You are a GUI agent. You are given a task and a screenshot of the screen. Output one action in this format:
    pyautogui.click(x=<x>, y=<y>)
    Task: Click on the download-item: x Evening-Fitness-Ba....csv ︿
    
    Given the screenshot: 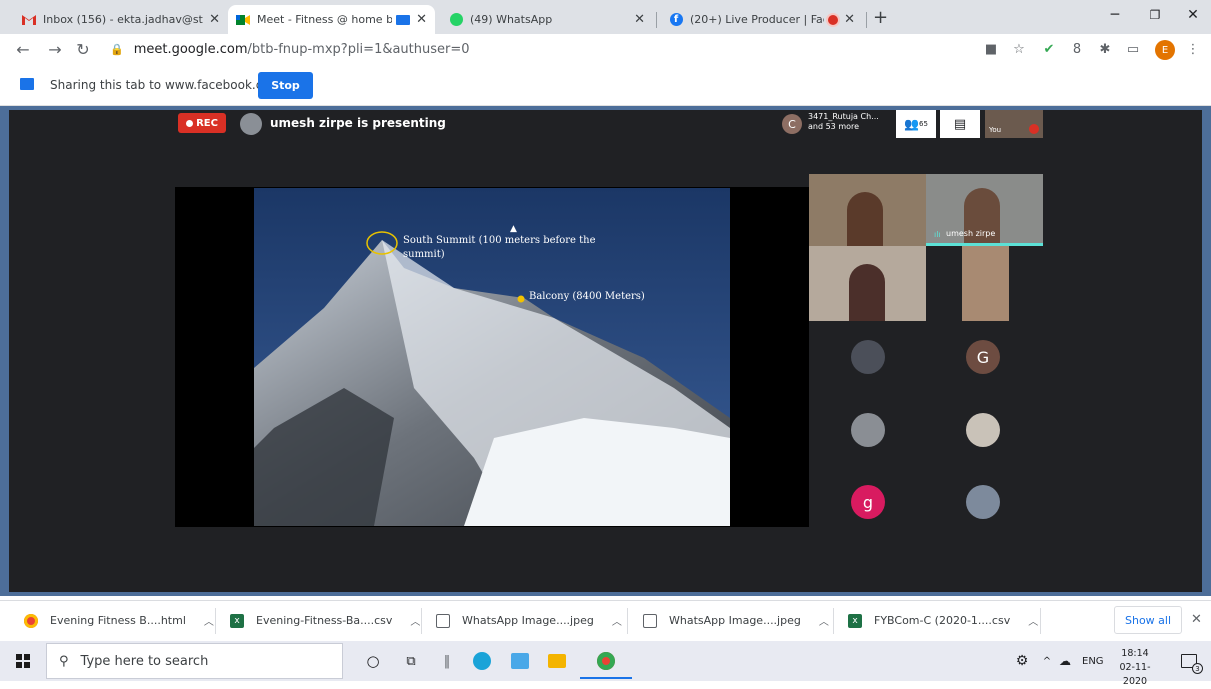 What is the action you would take?
    pyautogui.click(x=325, y=620)
    